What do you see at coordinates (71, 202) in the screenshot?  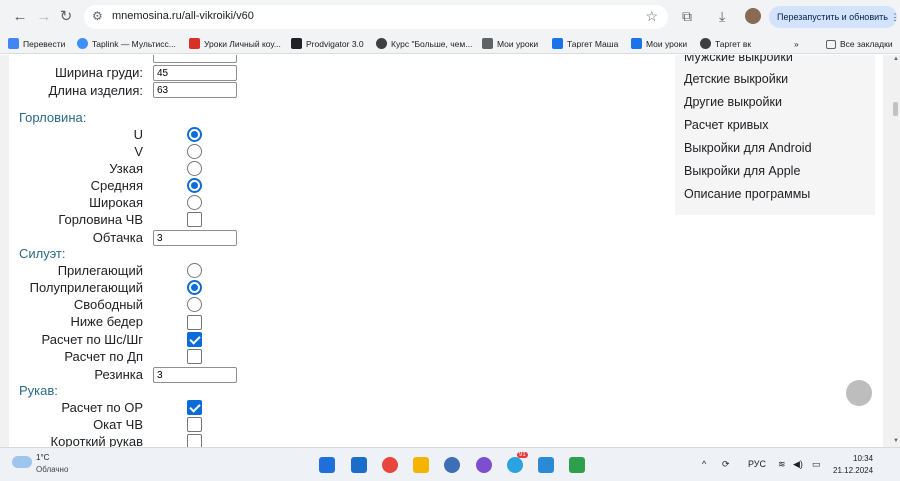 I see `neckline-wide-row: Широкая` at bounding box center [71, 202].